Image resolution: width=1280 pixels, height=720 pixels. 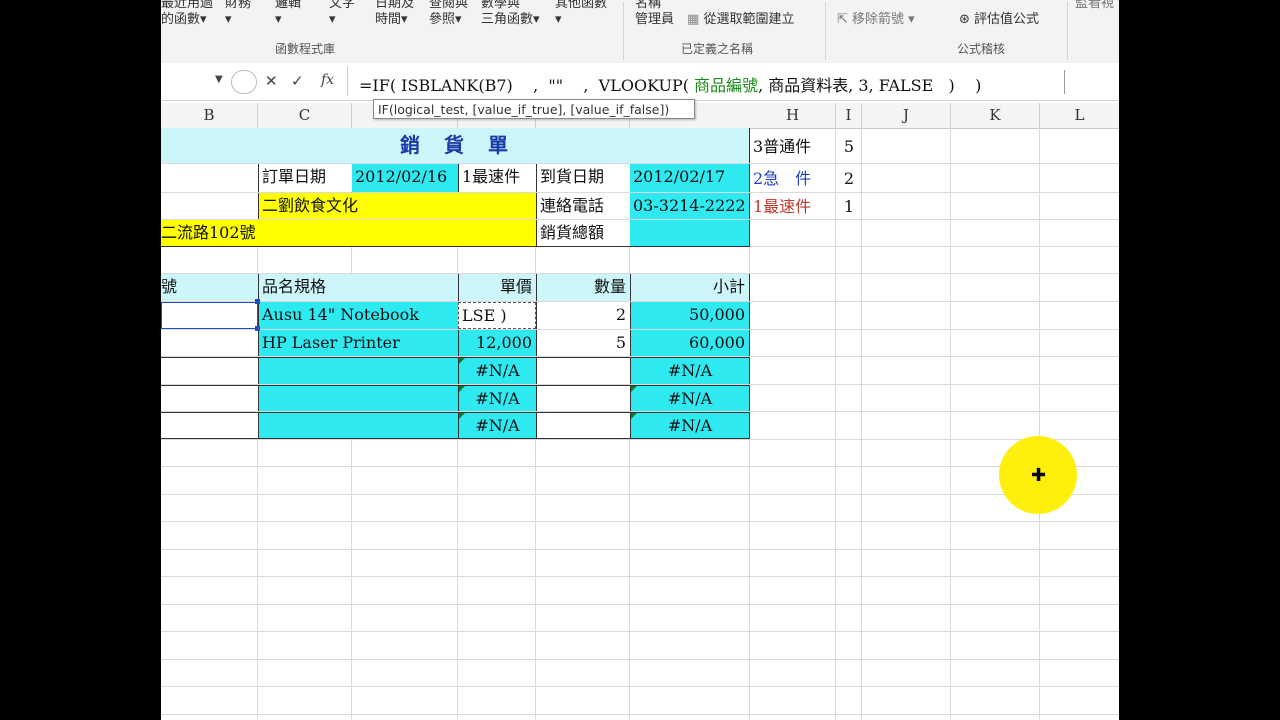 I want to click on formula-bar-divider, so click(x=347, y=81).